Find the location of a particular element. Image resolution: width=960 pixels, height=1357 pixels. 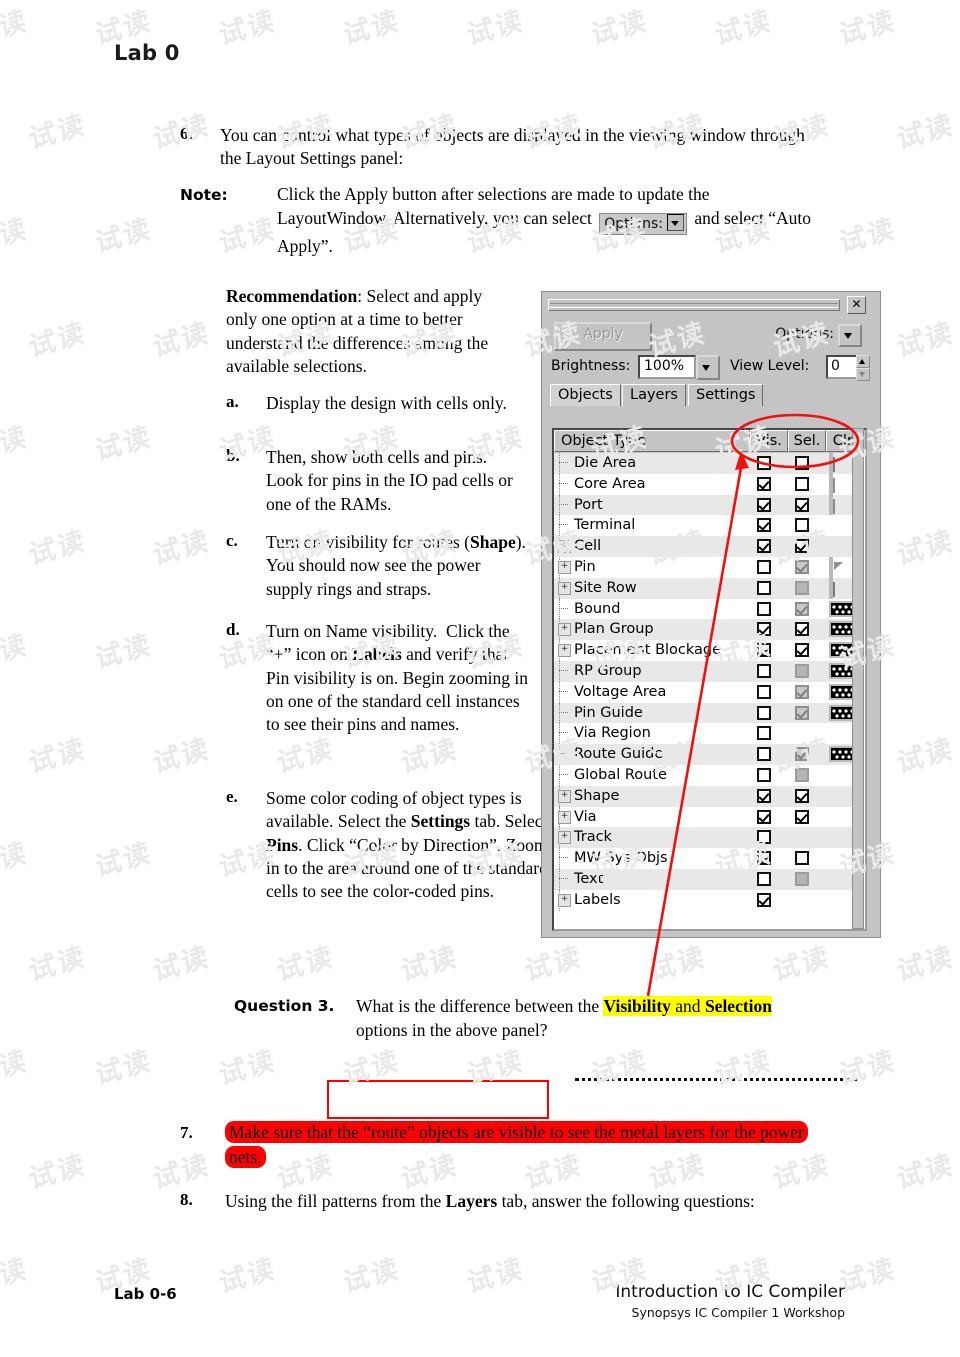

spinner-down-icon is located at coordinates (863, 374).